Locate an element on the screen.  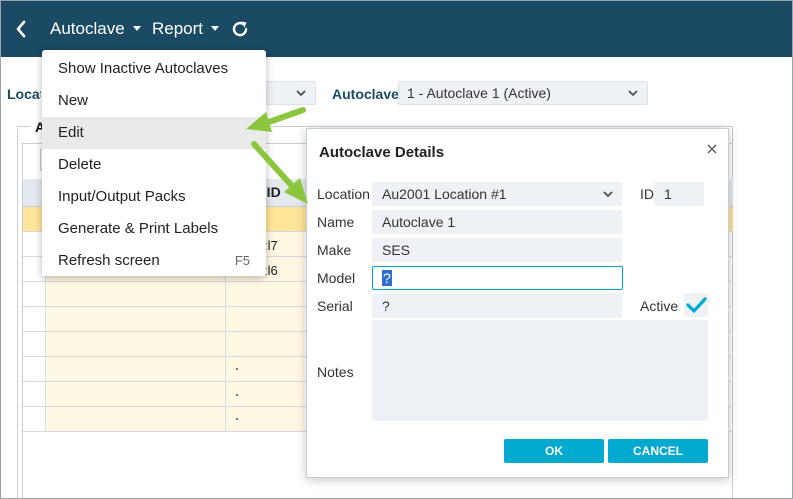
model-input: ? is located at coordinates (497, 278).